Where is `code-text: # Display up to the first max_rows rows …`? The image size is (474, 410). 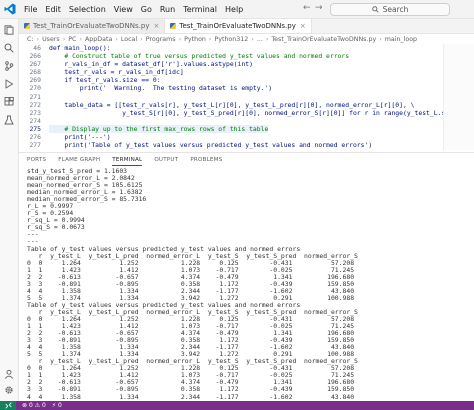
code-text: # Display up to the first max_rows rows … is located at coordinates (159, 129).